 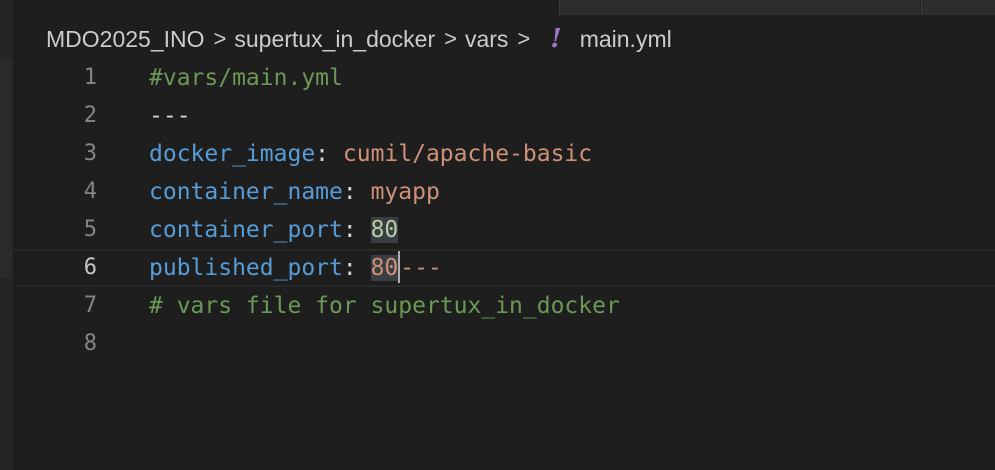 I want to click on breadcrumb-item-root: MDO2025_INO, so click(x=125, y=39).